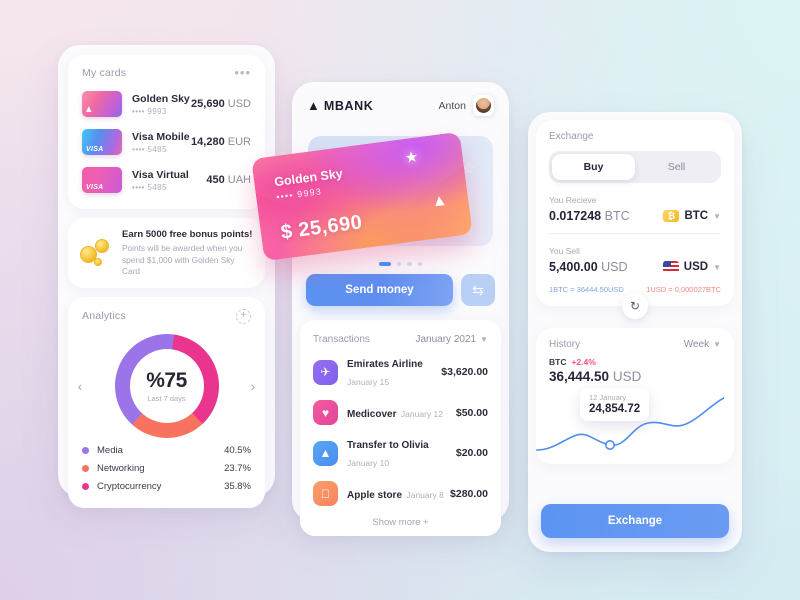  Describe the element at coordinates (412, 157) in the screenshot. I see `star-filled-icon: ★` at that location.